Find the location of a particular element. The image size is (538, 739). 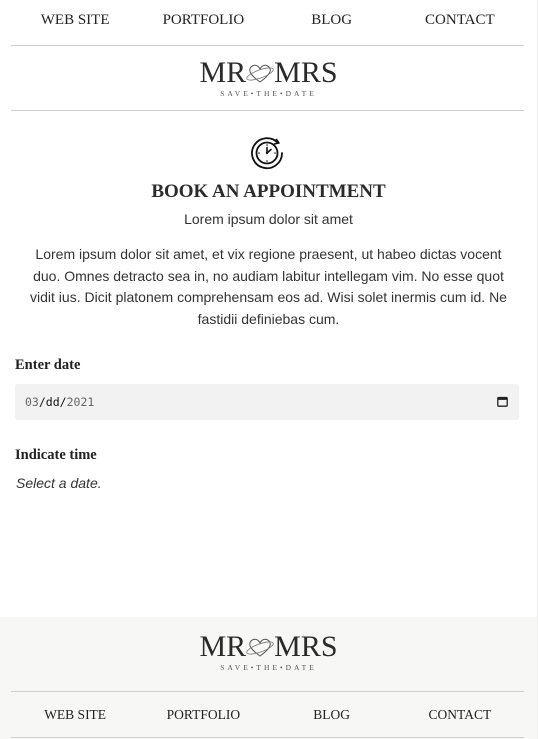

date-input: 03/dd/2021 is located at coordinates (267, 402).